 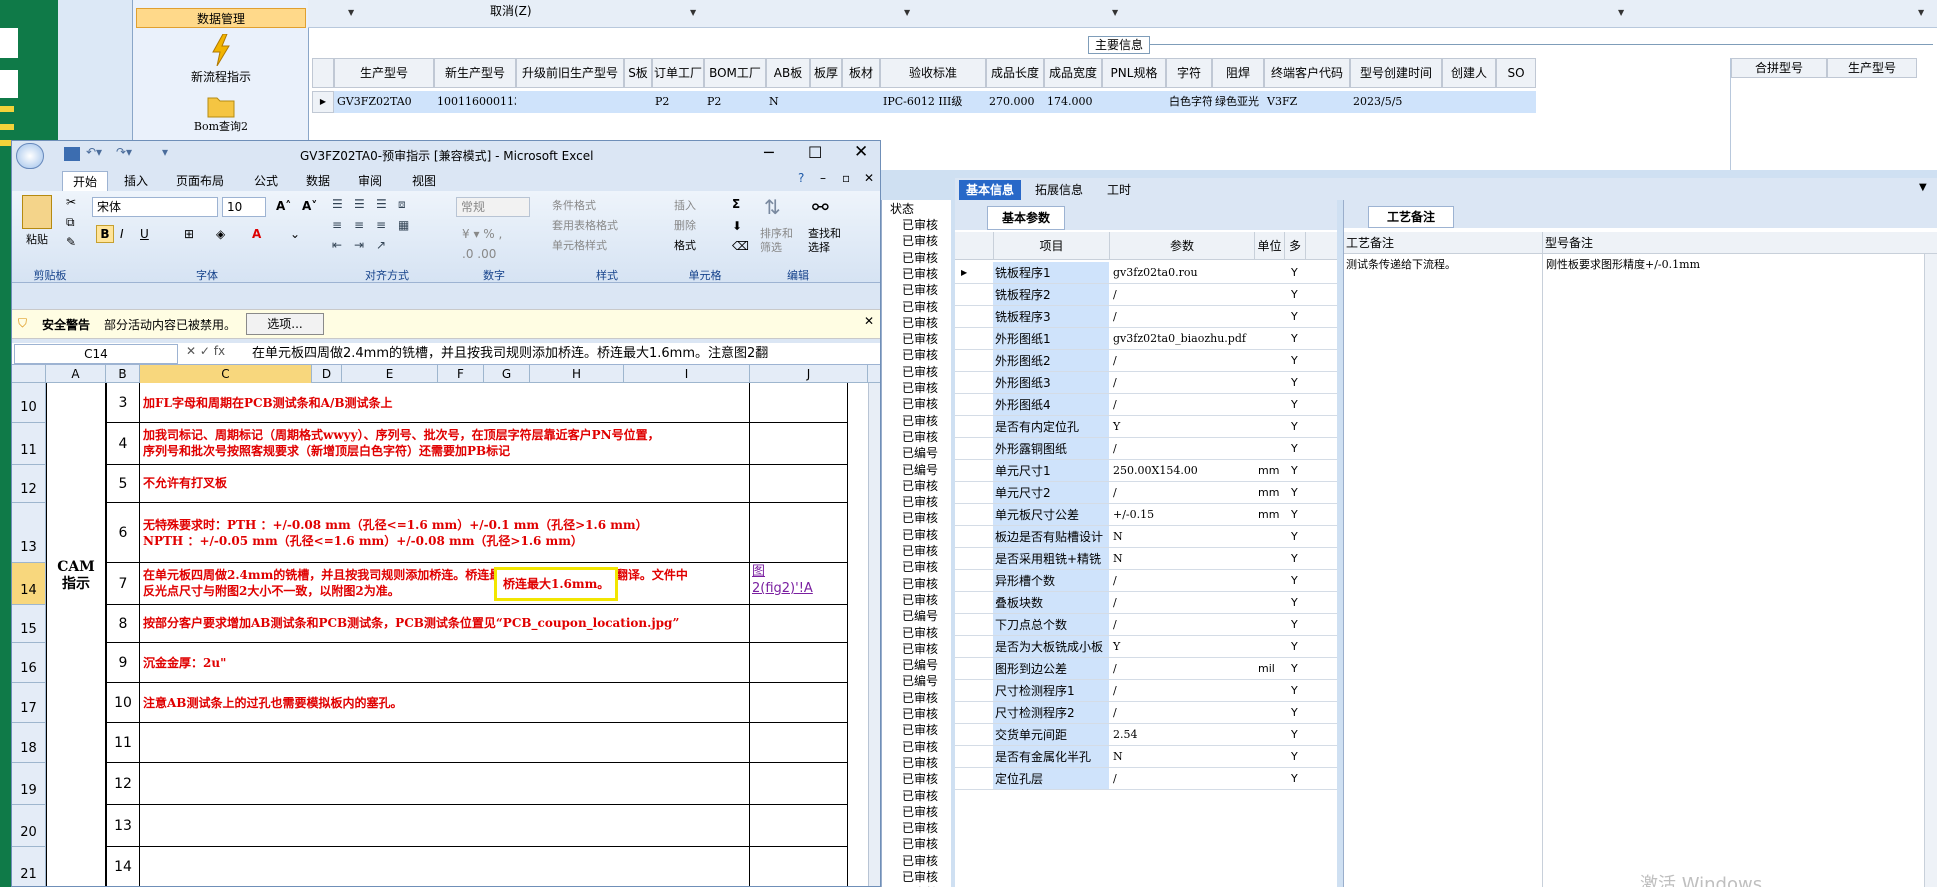 What do you see at coordinates (384, 73) in the screenshot?
I see `col-header: 生产型号` at bounding box center [384, 73].